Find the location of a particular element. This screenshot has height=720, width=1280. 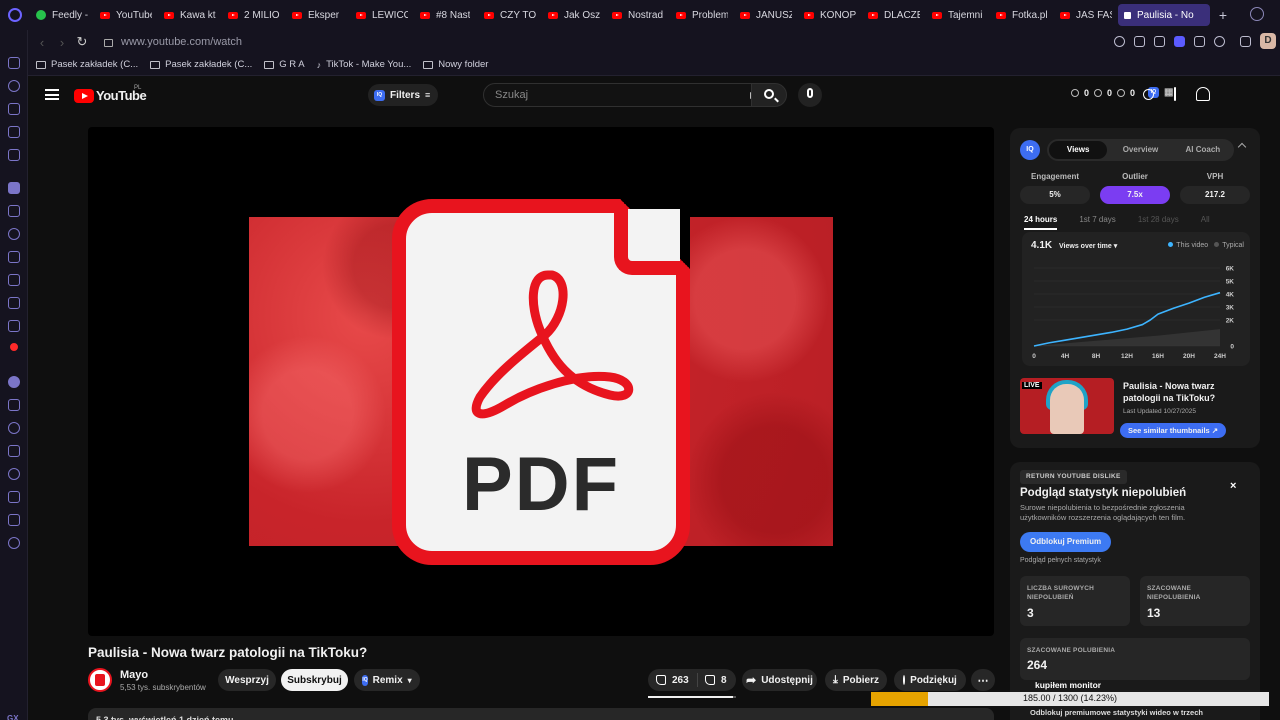

channel-avatar is located at coordinates (100, 680).